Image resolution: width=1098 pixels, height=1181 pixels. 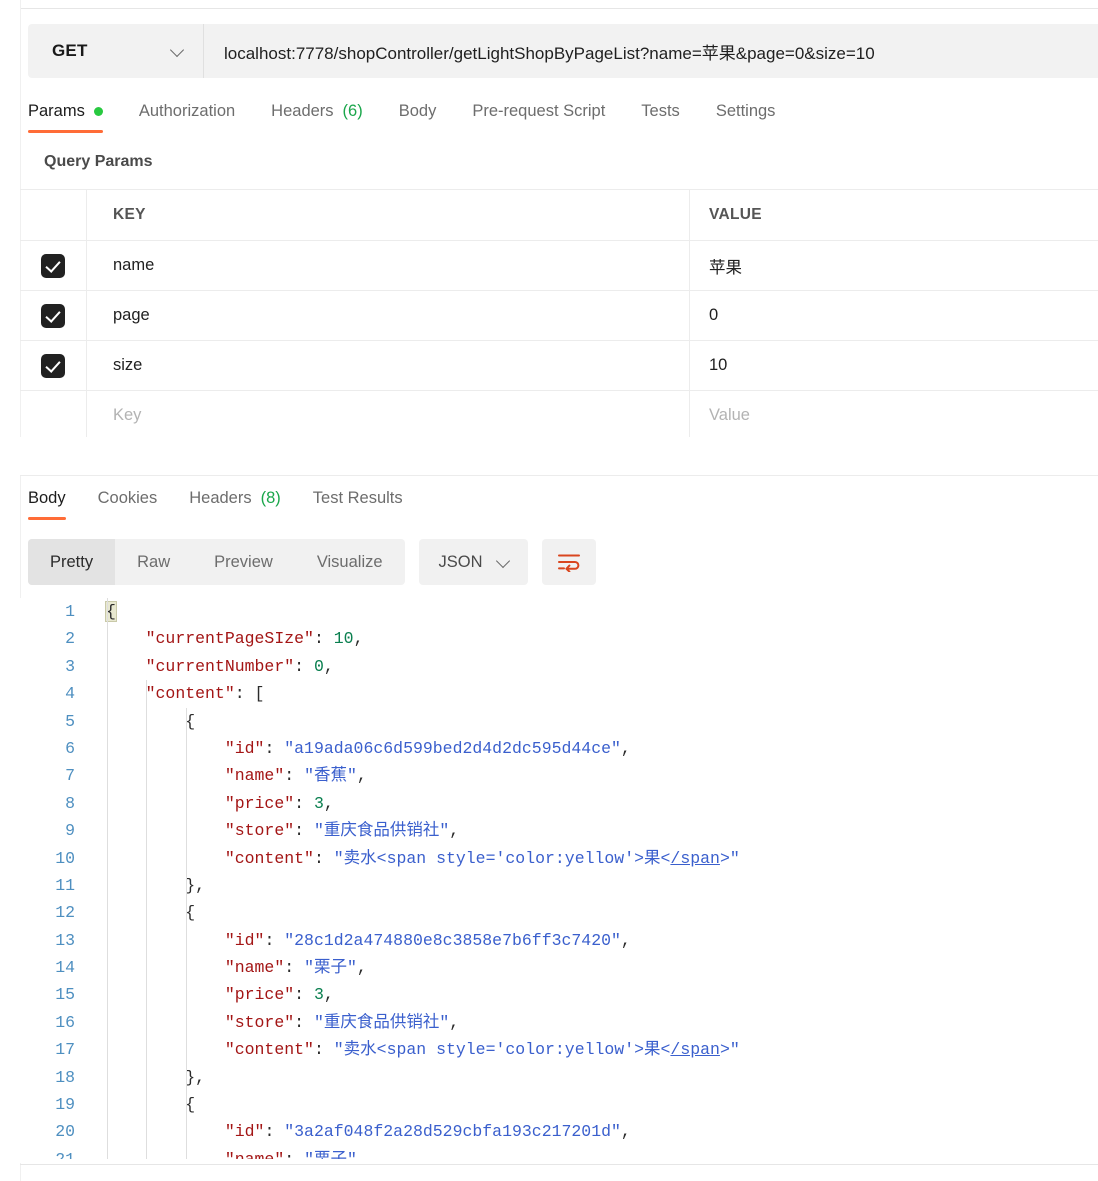 What do you see at coordinates (65, 858) in the screenshot?
I see `line-number: 10` at bounding box center [65, 858].